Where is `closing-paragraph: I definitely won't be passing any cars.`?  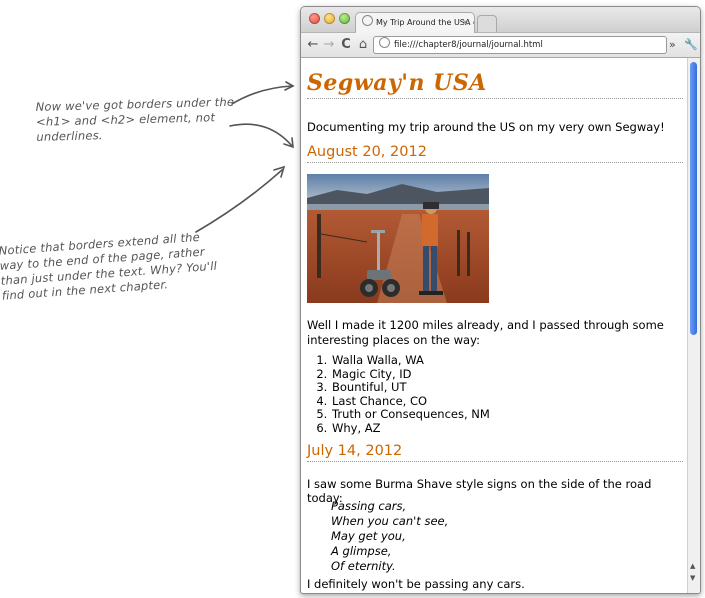
closing-paragraph: I definitely won't be passing any cars. is located at coordinates (416, 584).